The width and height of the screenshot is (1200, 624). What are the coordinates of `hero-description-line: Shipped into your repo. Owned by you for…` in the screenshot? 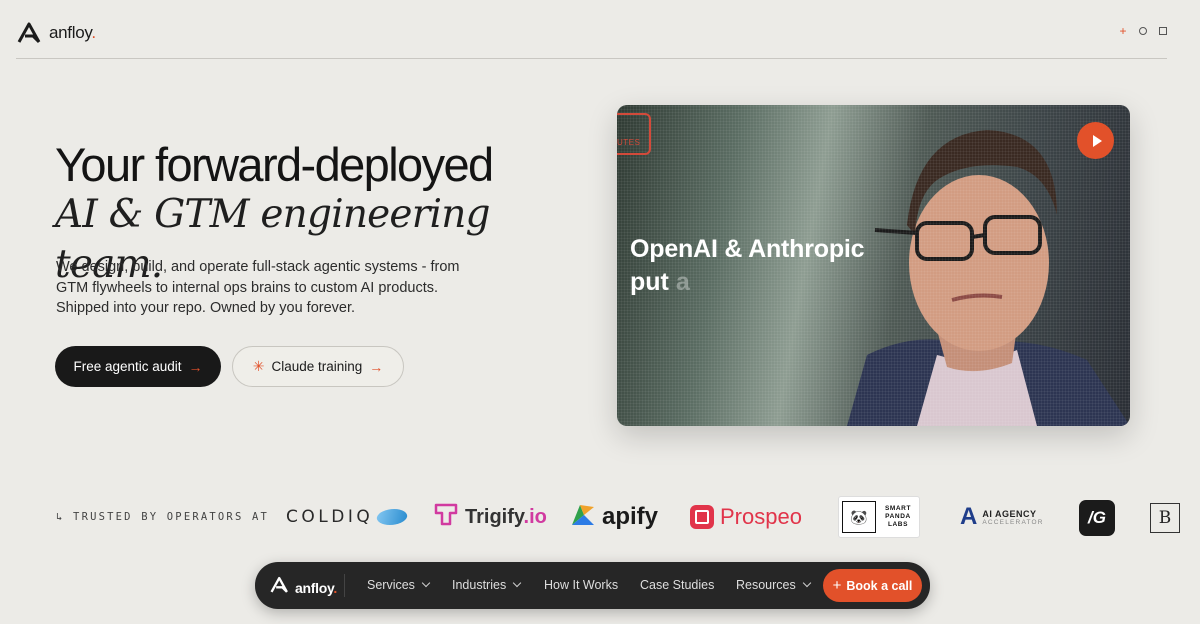 It's located at (206, 308).